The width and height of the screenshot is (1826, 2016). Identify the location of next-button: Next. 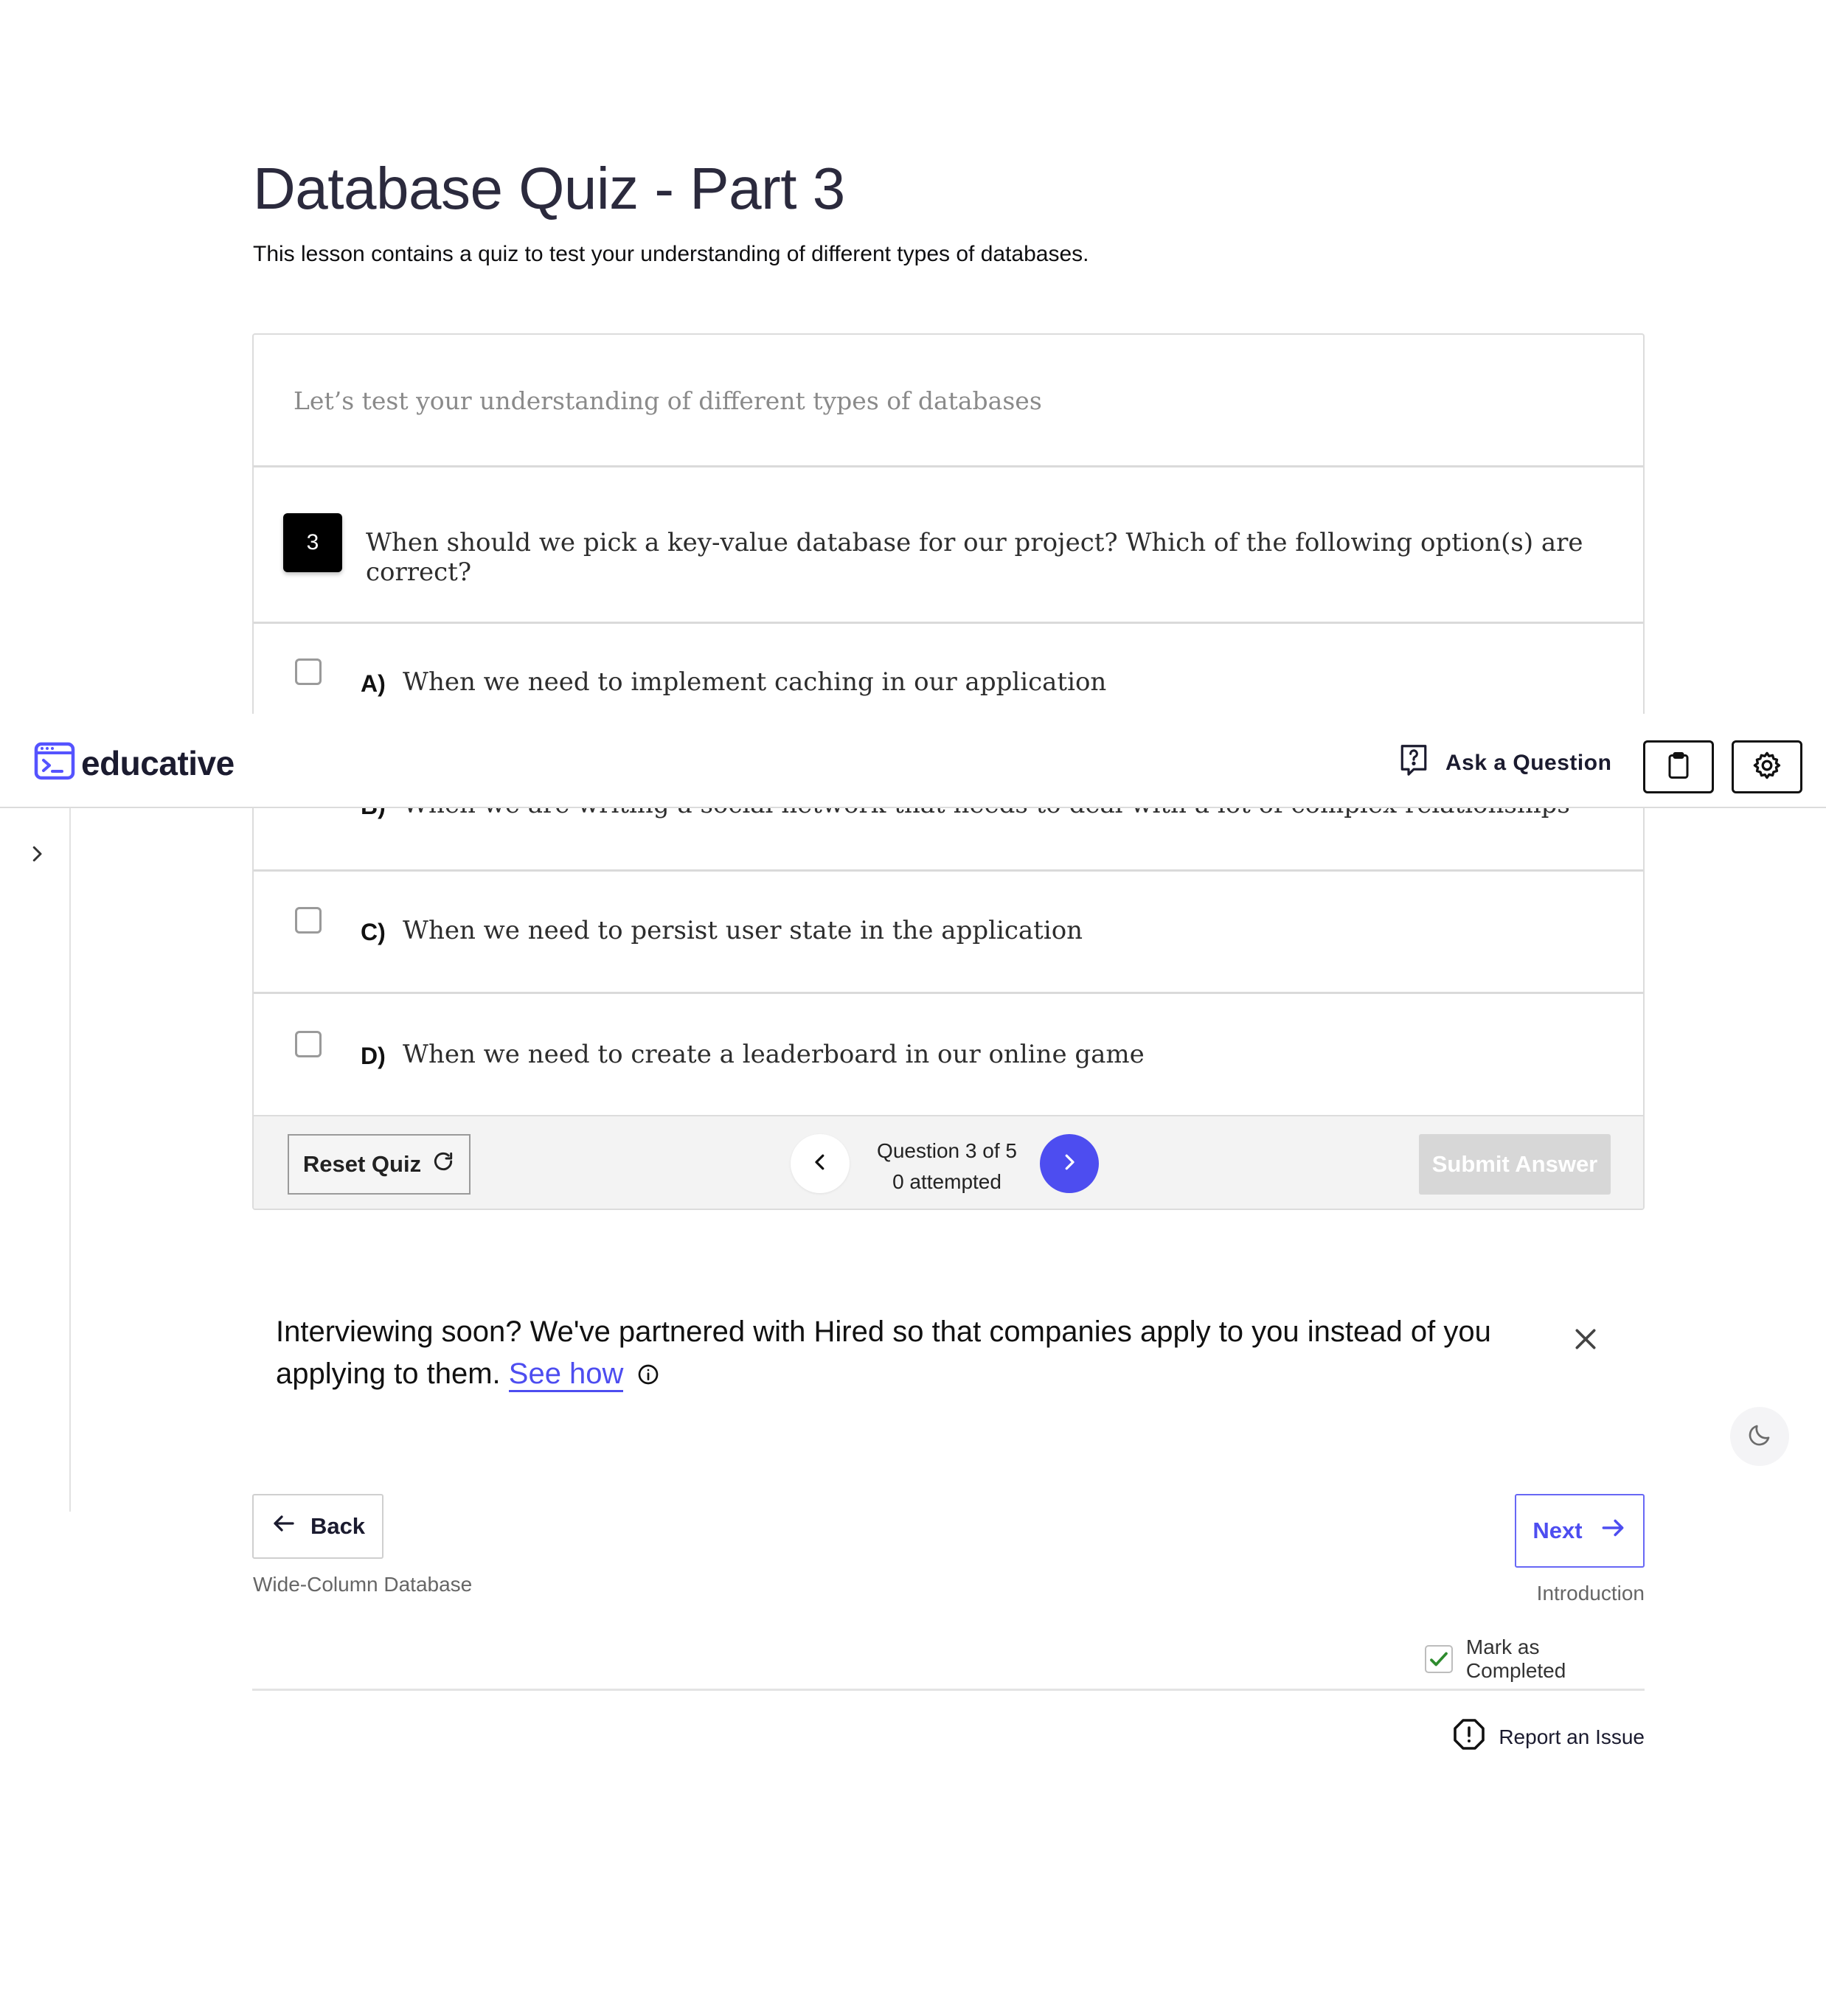
(1580, 1531).